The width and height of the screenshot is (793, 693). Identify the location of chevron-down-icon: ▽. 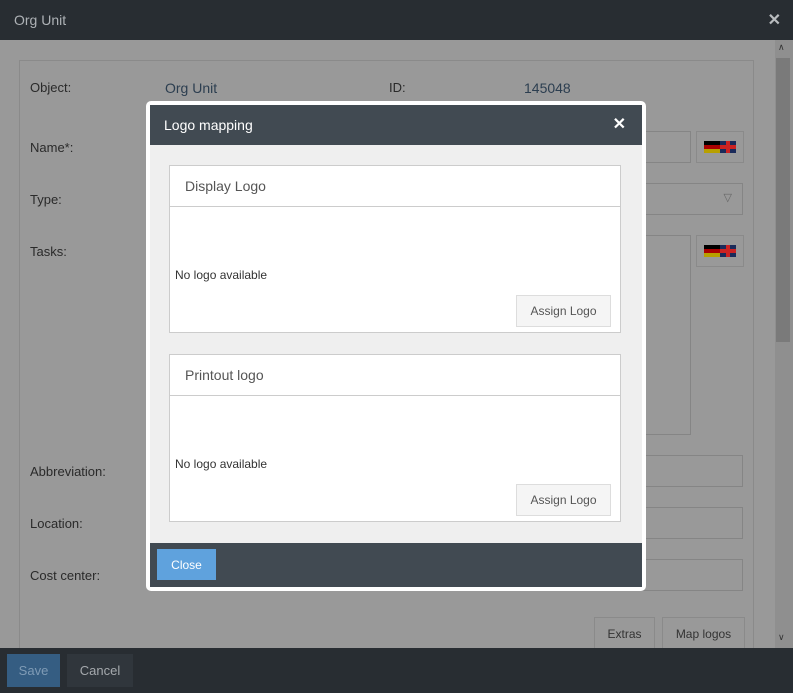
(727, 198).